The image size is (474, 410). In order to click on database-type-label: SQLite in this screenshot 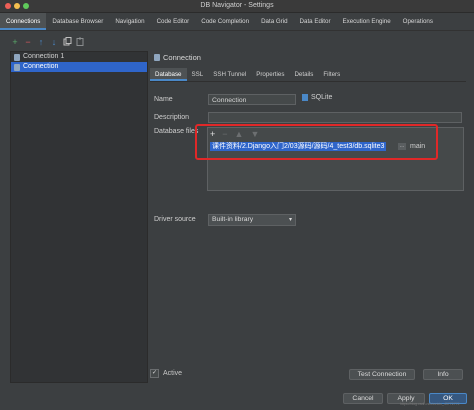, I will do `click(322, 97)`.